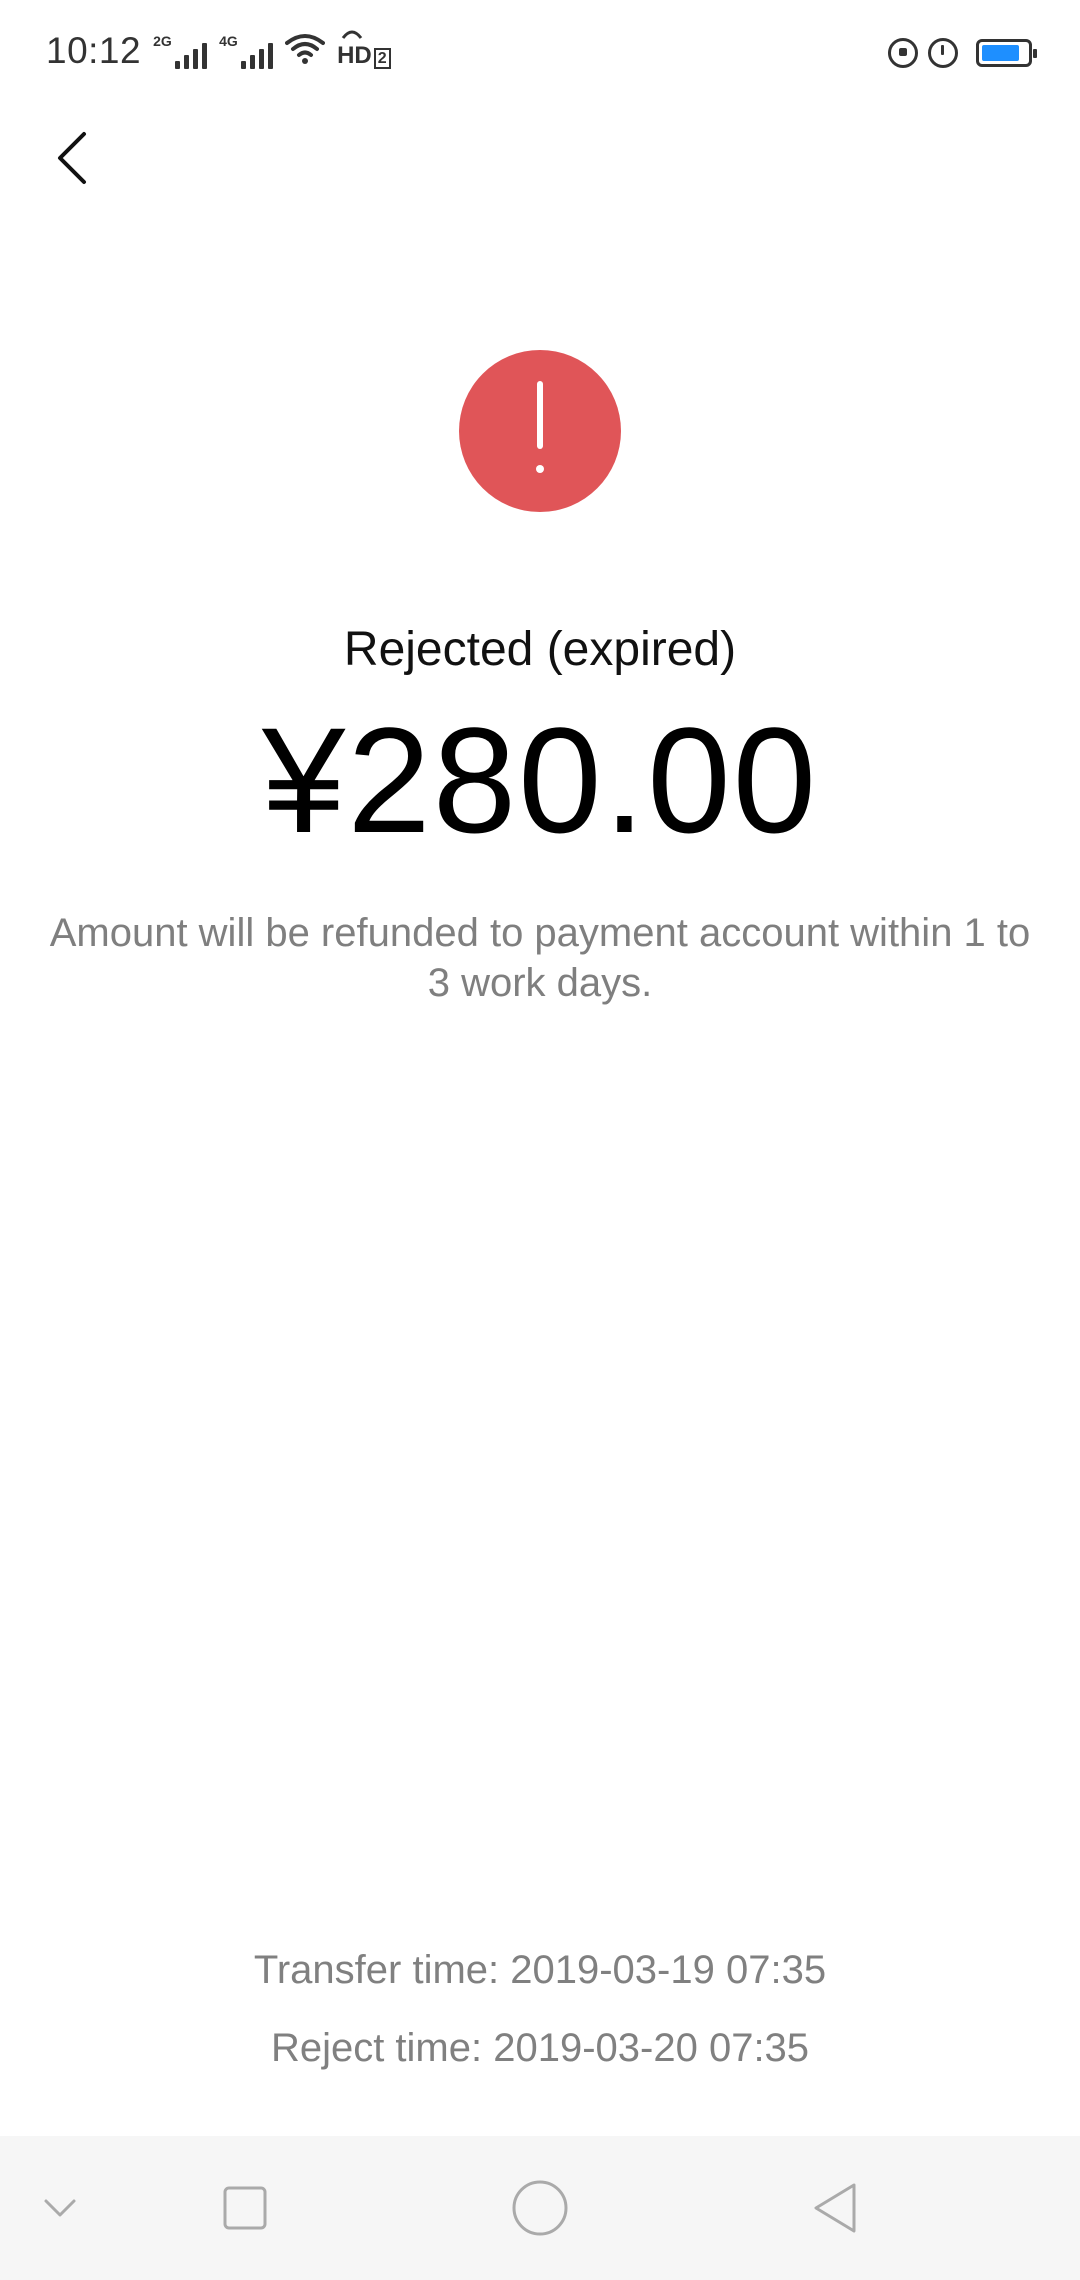  What do you see at coordinates (903, 53) in the screenshot?
I see `rotation-lock-icon` at bounding box center [903, 53].